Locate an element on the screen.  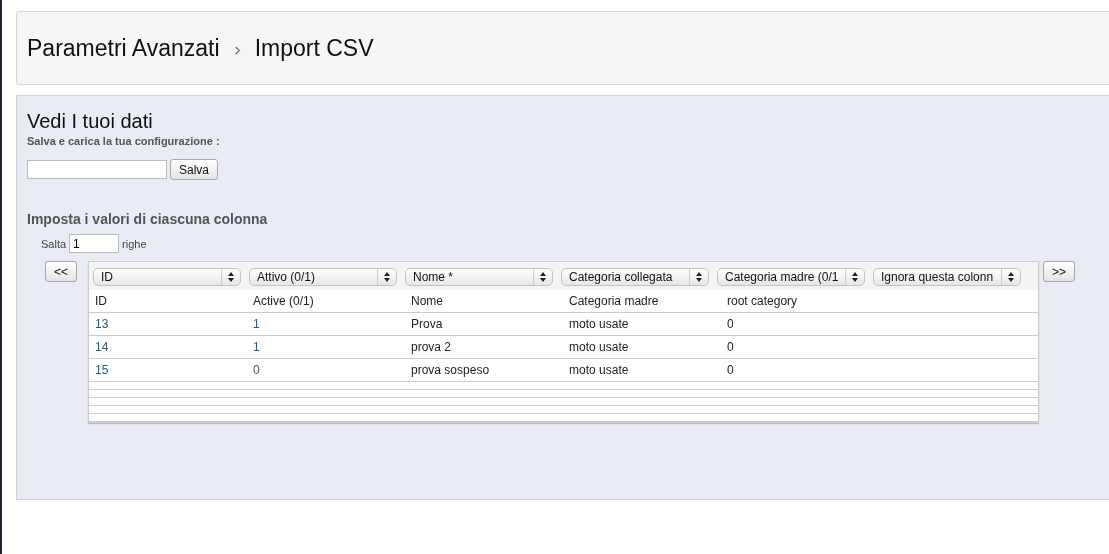
breadcrumb-item: Import CSV is located at coordinates (314, 48).